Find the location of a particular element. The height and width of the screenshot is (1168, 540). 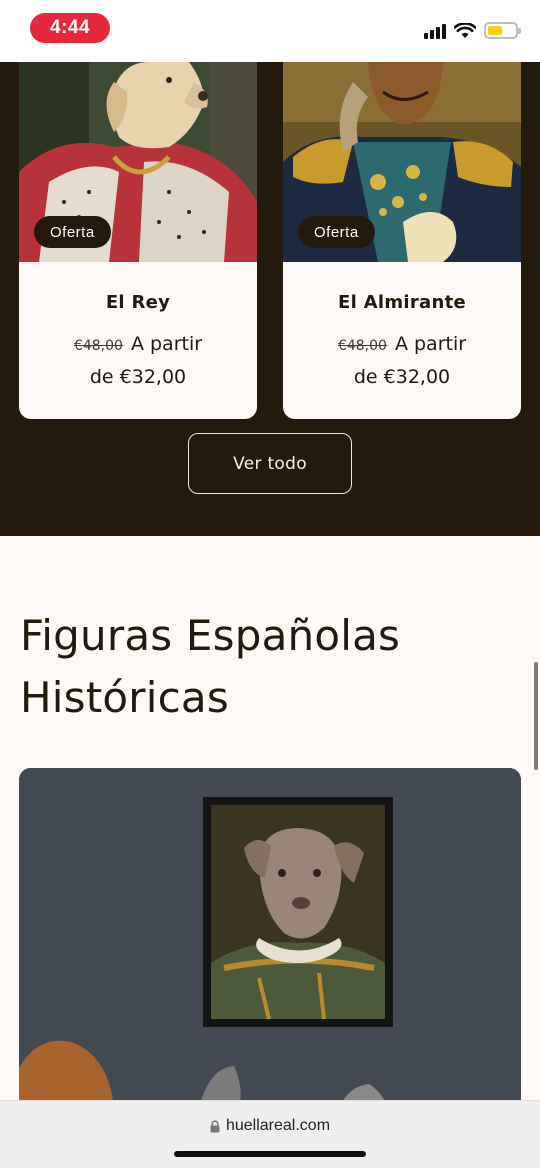

section-title: Figuras Españolas Históricas is located at coordinates (270, 667).